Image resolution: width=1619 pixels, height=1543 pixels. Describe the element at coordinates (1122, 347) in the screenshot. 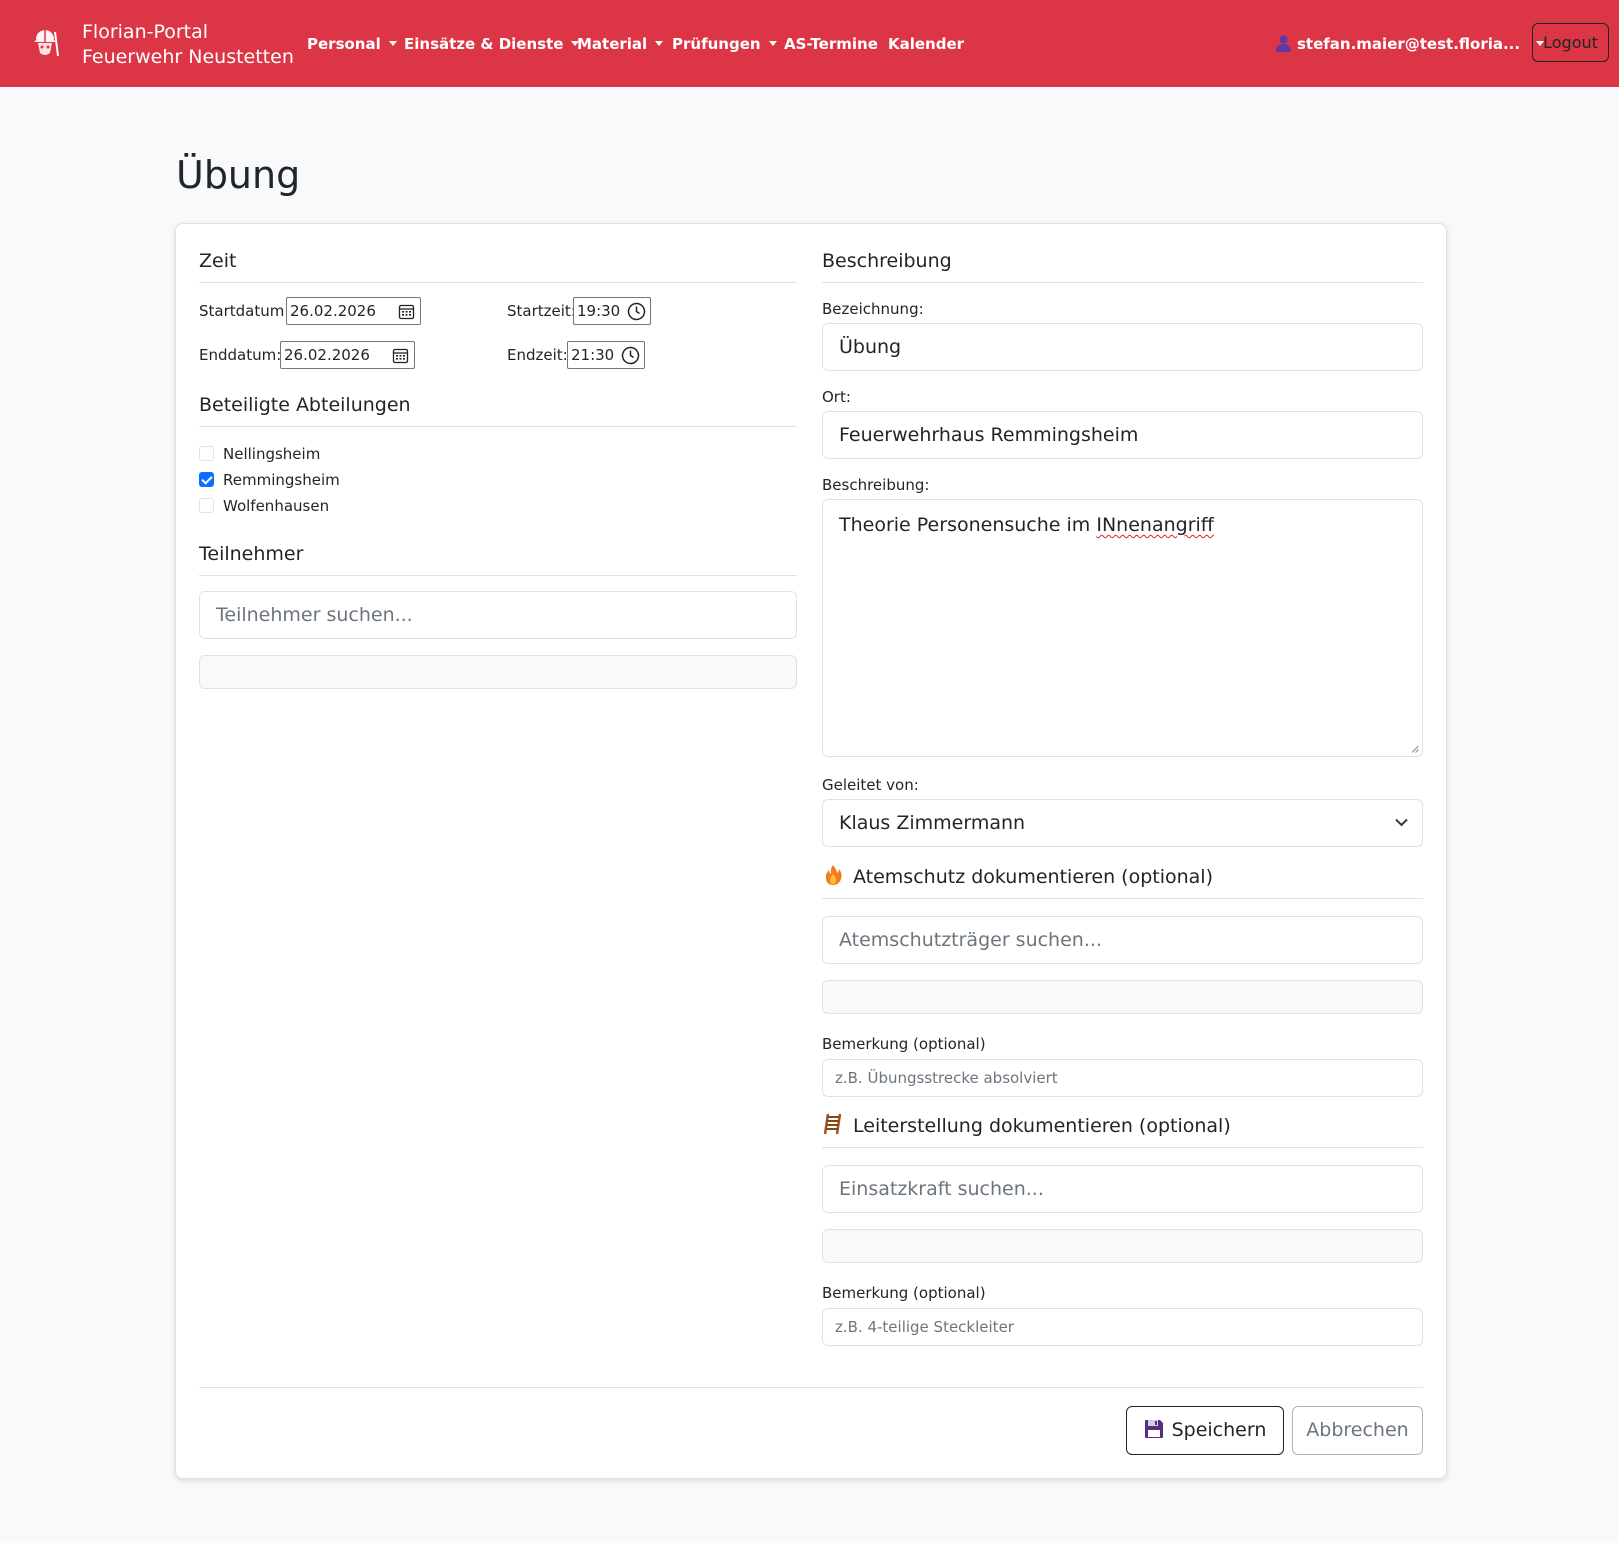

I see `bezeichnung-input: Übung` at that location.